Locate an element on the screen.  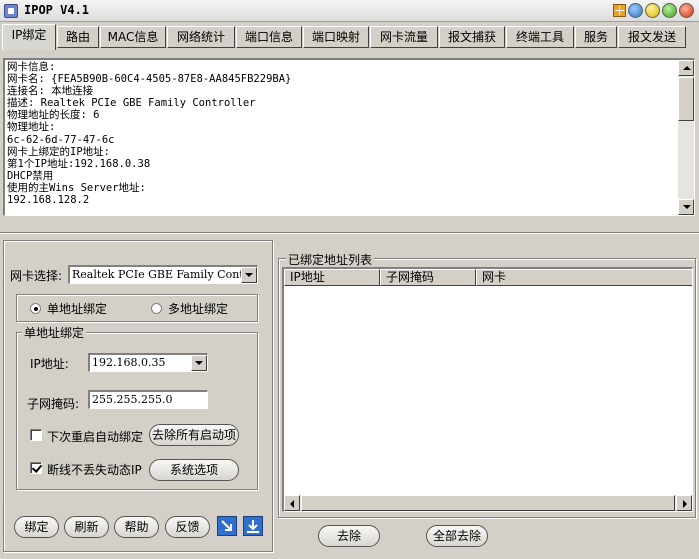
bind-button: 绑定 is located at coordinates (36, 527).